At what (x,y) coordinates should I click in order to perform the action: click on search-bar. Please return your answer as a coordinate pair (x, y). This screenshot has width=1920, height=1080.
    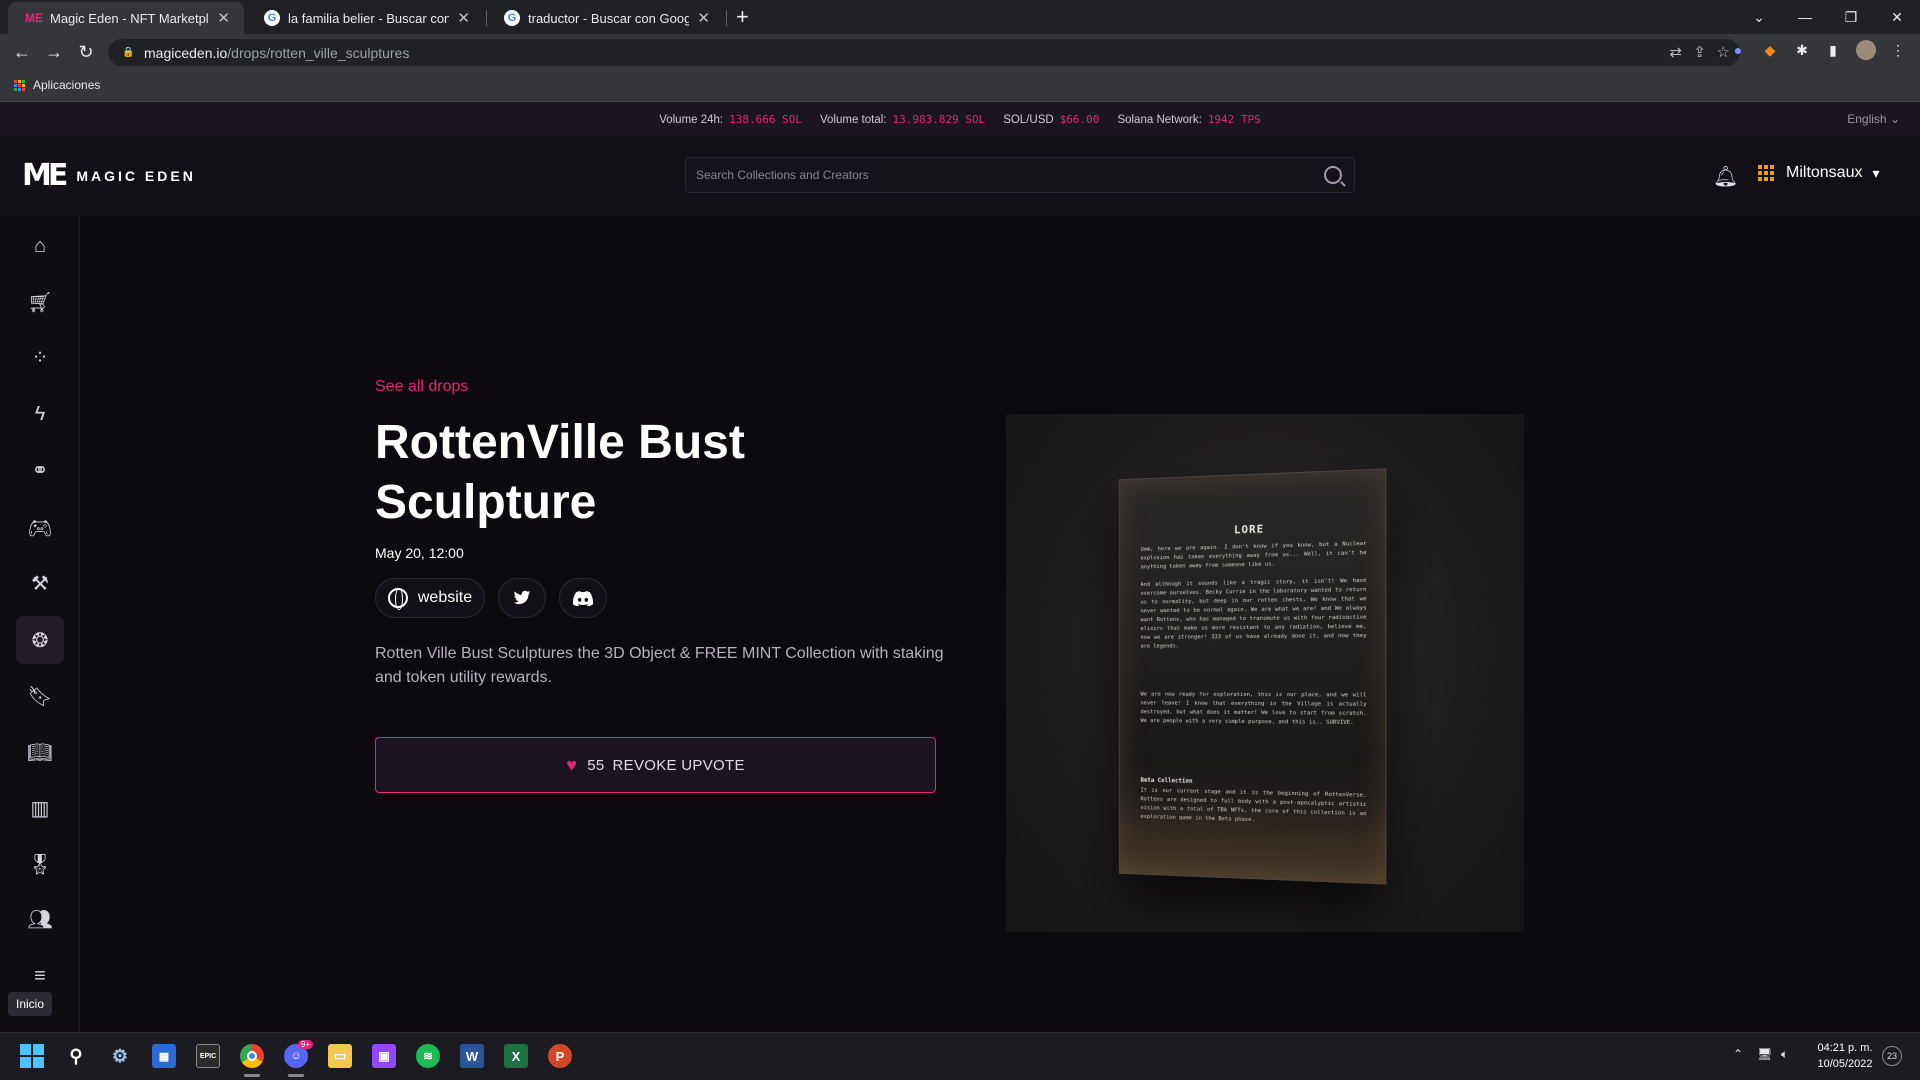
    Looking at the image, I should click on (1020, 175).